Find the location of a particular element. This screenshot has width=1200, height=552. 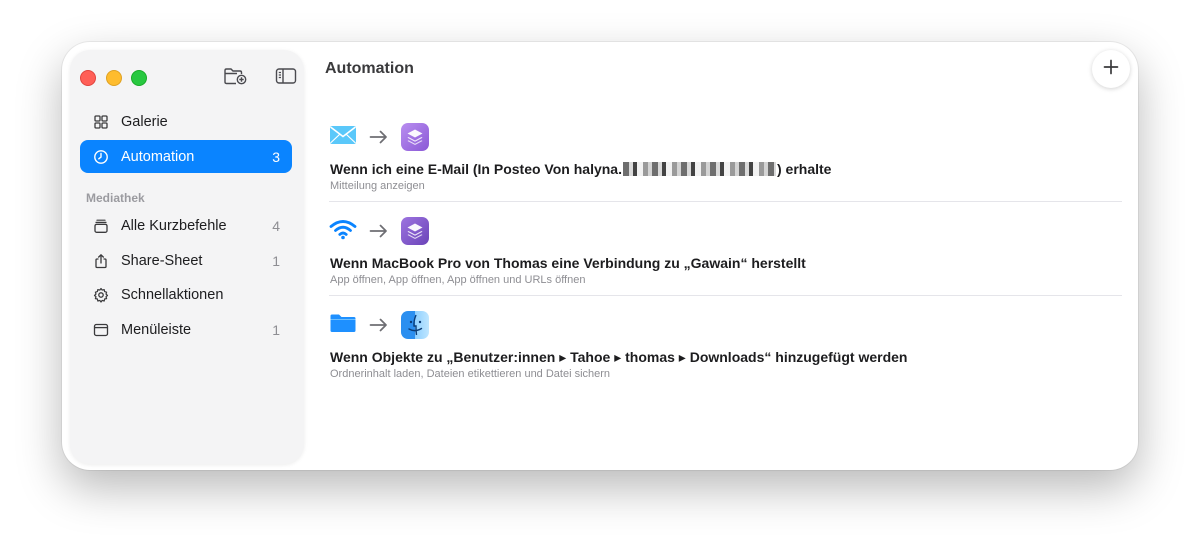

sidebar-item-galerie: Galerie is located at coordinates (186, 121).